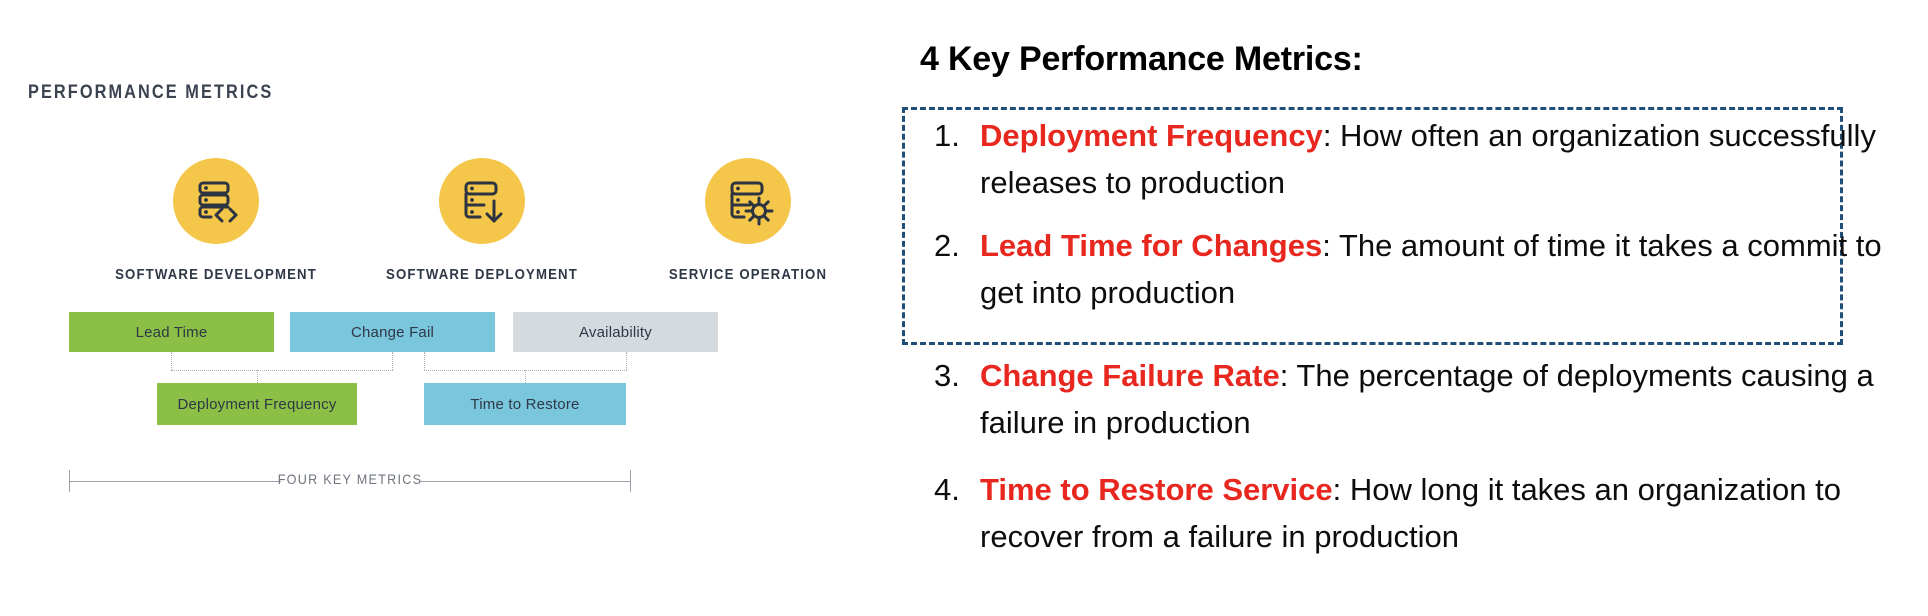  I want to click on four-key-metrics-bracket: FOUR KEY METRICS, so click(350, 484).